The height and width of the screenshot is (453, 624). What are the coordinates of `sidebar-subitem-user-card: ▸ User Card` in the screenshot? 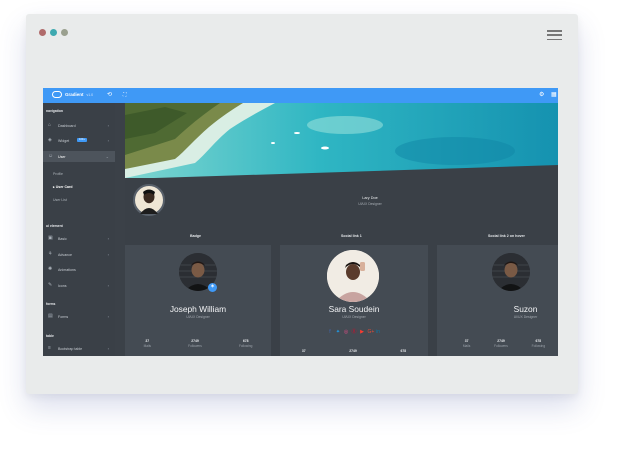 It's located at (62, 187).